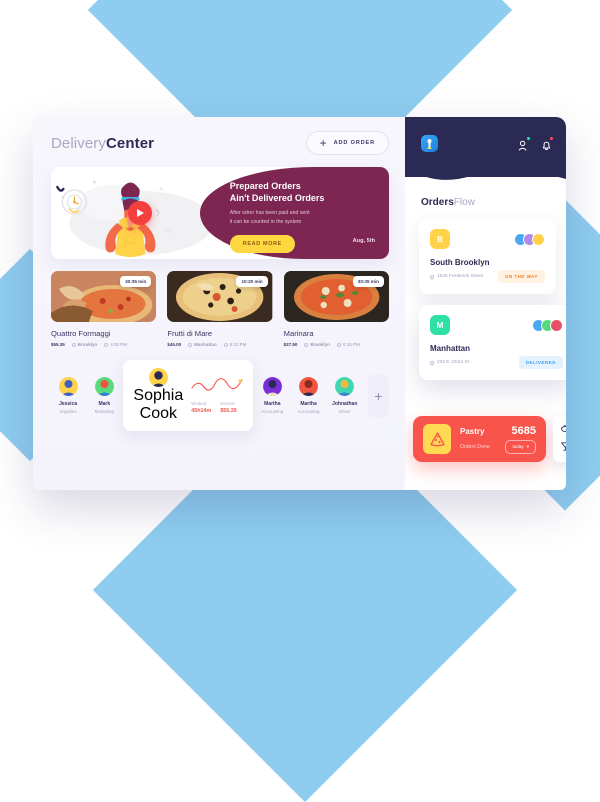 The image size is (600, 802). What do you see at coordinates (252, 281) in the screenshot?
I see `dish-time-badge: 10:20 min` at bounding box center [252, 281].